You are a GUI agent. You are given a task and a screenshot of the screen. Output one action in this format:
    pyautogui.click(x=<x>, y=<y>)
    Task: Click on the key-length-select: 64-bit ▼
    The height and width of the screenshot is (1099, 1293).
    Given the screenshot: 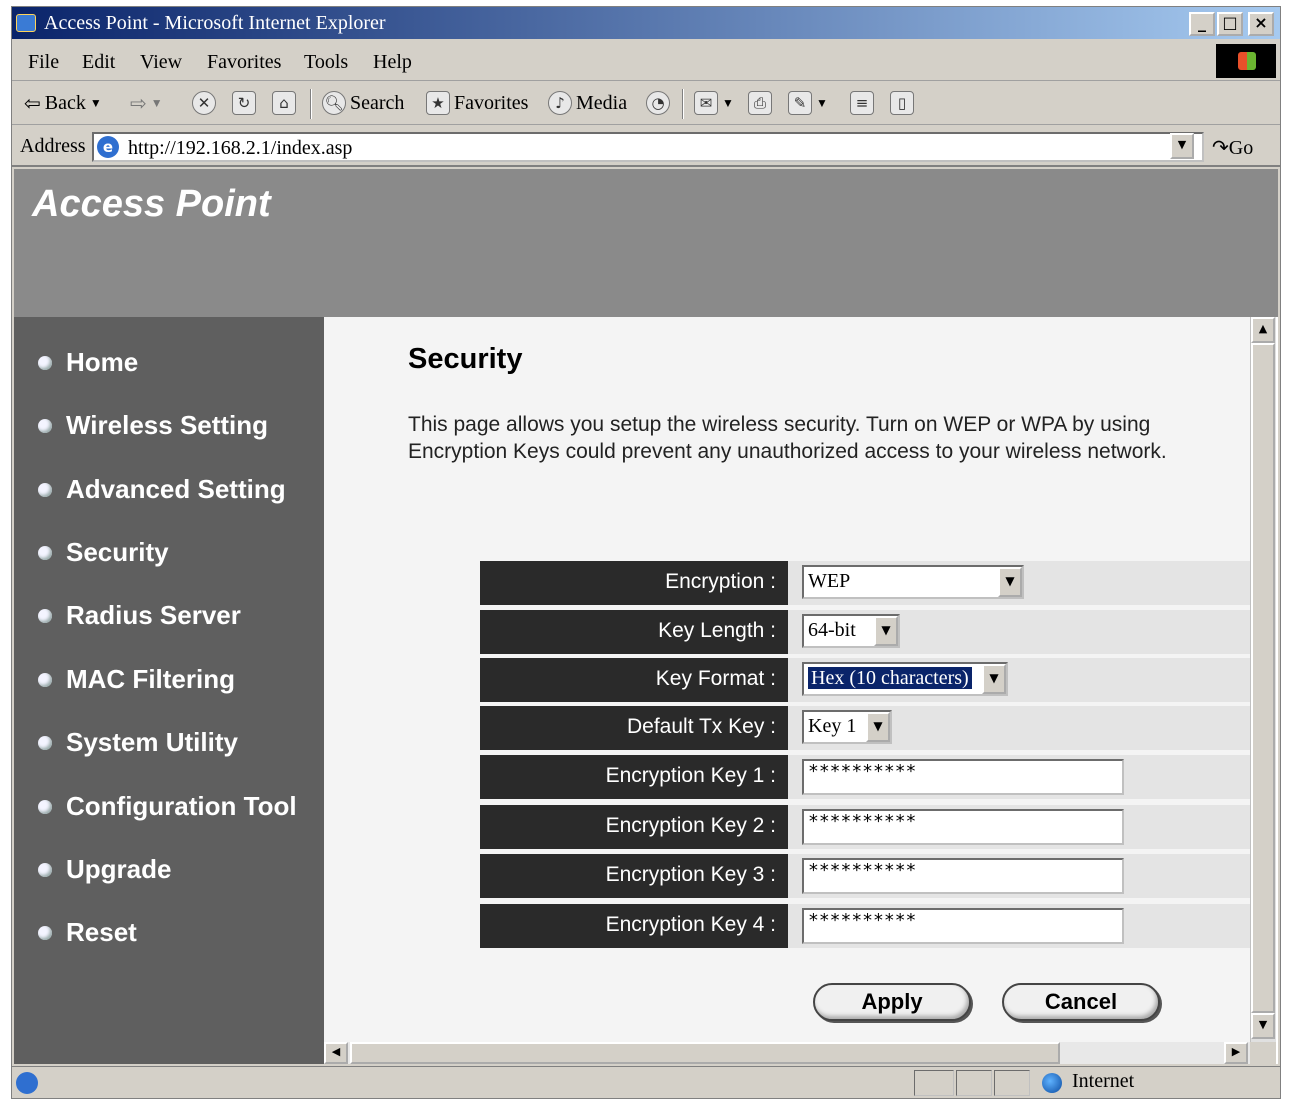 What is the action you would take?
    pyautogui.click(x=851, y=631)
    